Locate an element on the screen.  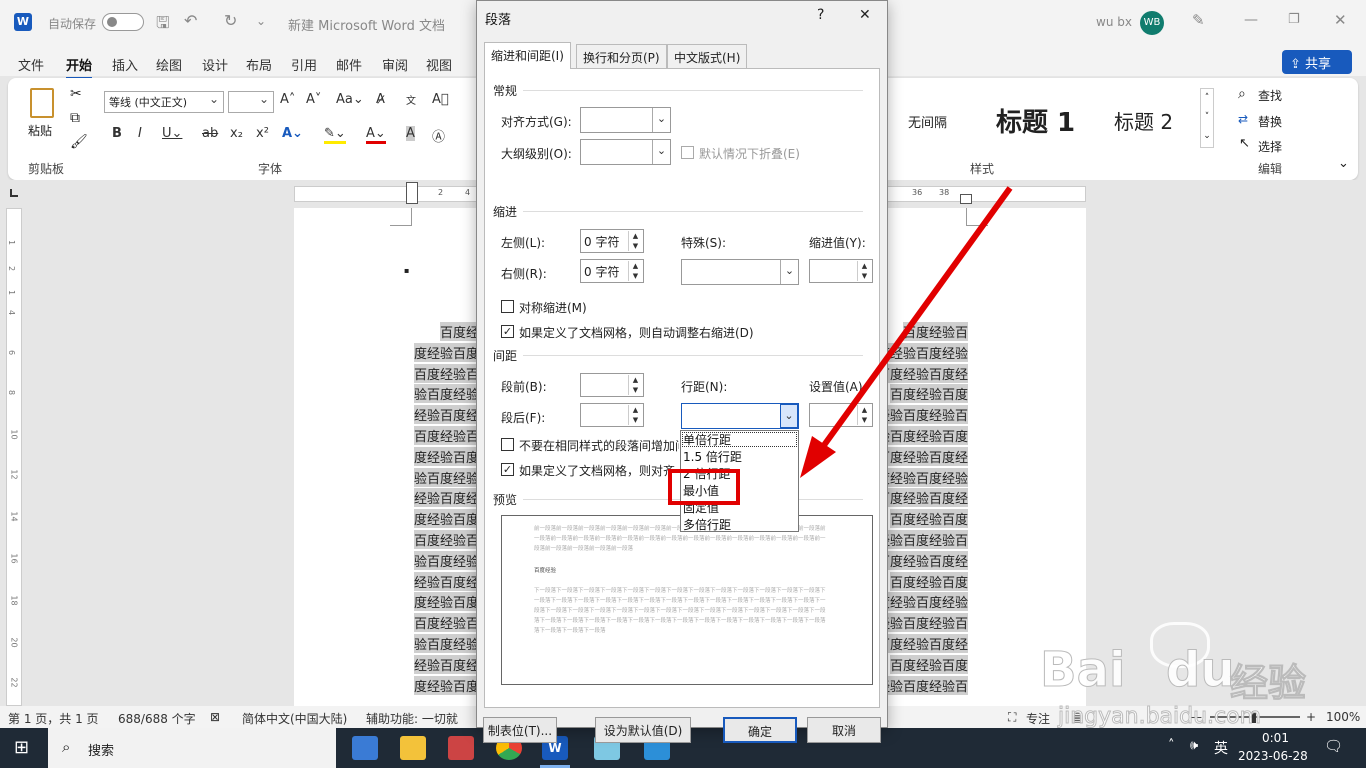
pen-icon: ✎ is located at coordinates (1198, 20).